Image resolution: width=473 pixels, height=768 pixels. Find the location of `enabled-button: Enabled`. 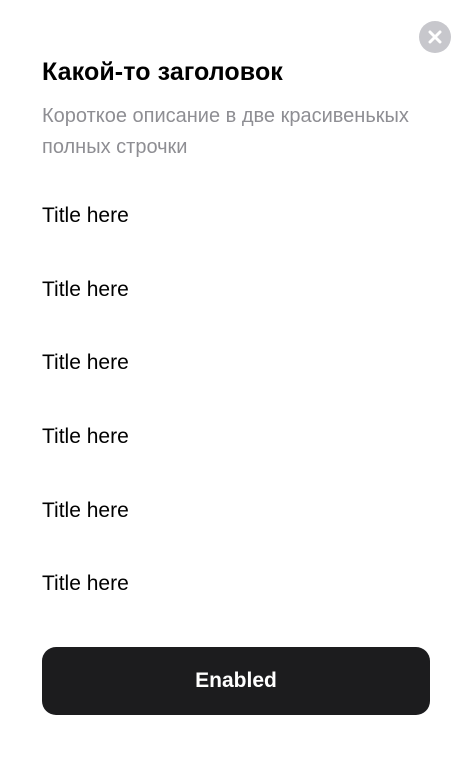

enabled-button: Enabled is located at coordinates (236, 681).